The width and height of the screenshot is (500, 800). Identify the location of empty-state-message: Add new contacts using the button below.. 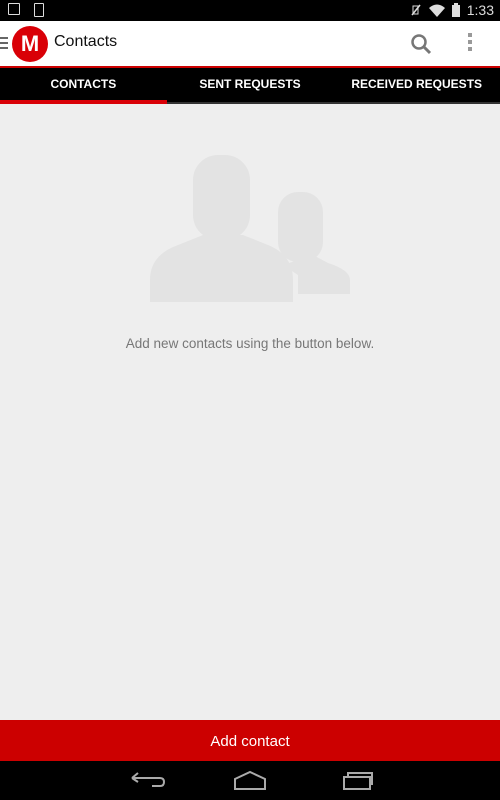
(250, 343).